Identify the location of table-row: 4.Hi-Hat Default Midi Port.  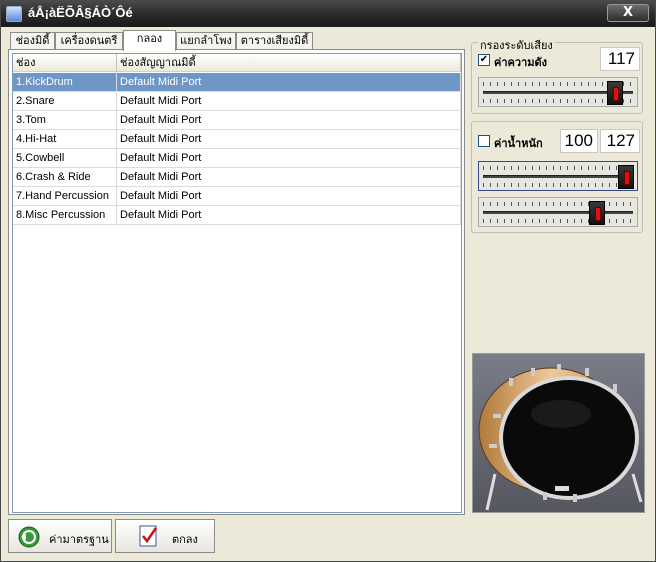
(237, 139).